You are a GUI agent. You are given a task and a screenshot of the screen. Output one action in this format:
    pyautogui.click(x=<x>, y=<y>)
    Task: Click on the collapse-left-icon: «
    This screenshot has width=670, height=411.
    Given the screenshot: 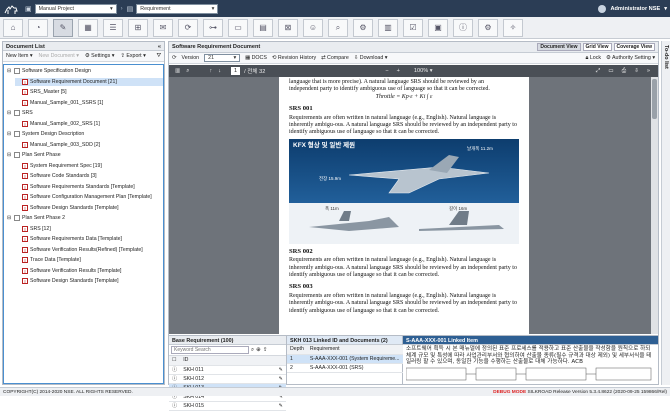 What is the action you would take?
    pyautogui.click(x=159, y=47)
    